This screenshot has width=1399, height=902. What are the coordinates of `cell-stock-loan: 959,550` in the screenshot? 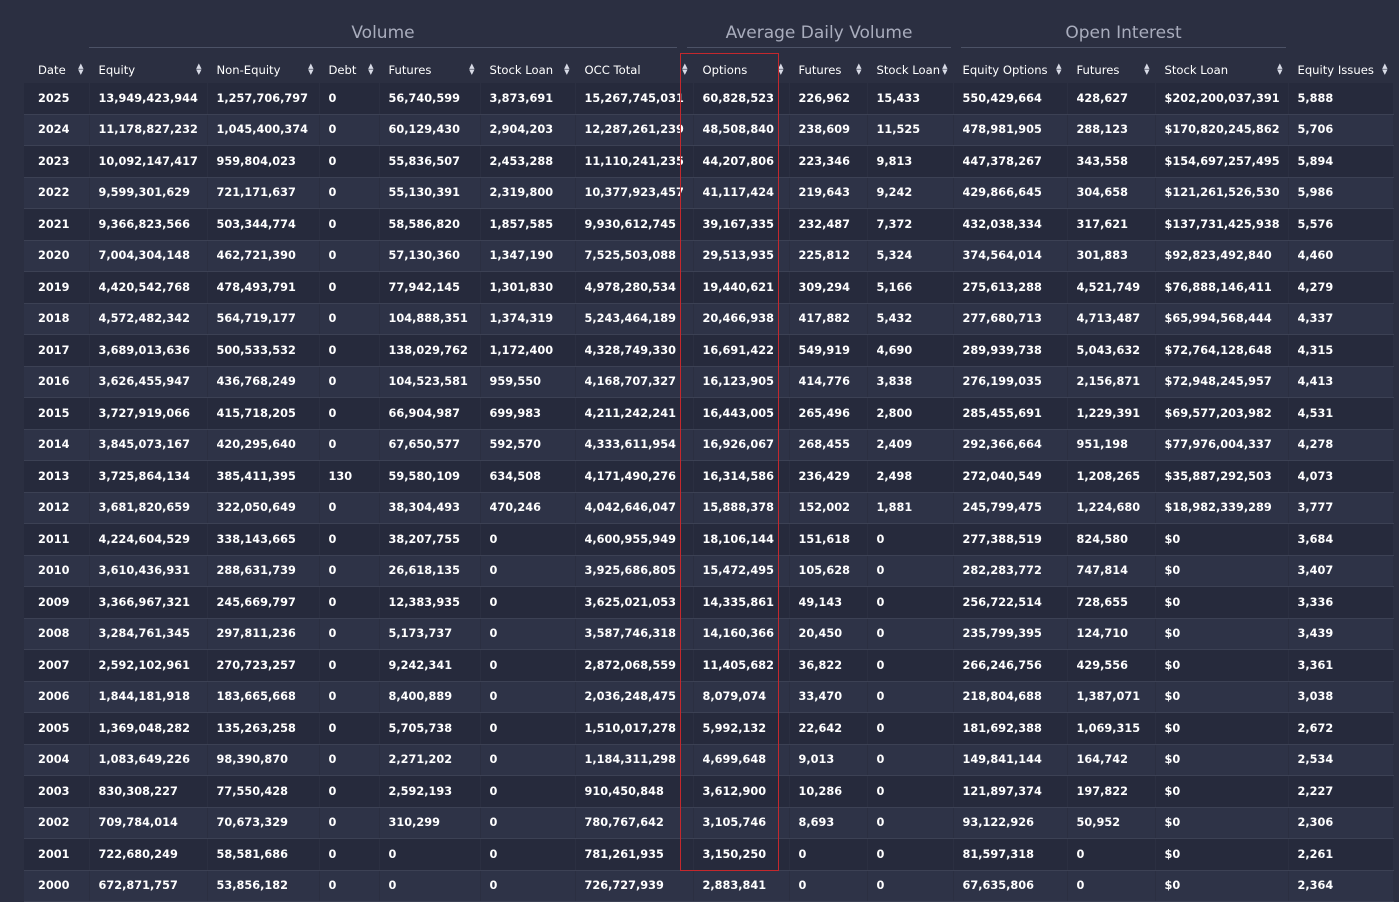 It's located at (528, 382).